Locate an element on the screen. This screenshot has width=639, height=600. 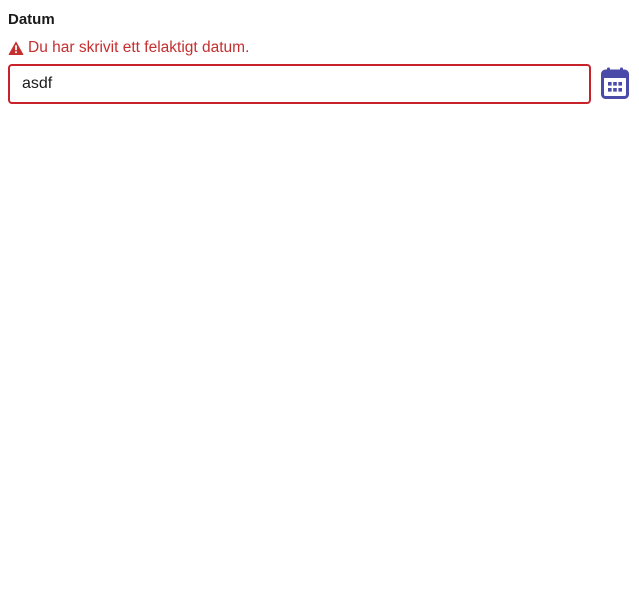
date-input-row is located at coordinates (319, 84).